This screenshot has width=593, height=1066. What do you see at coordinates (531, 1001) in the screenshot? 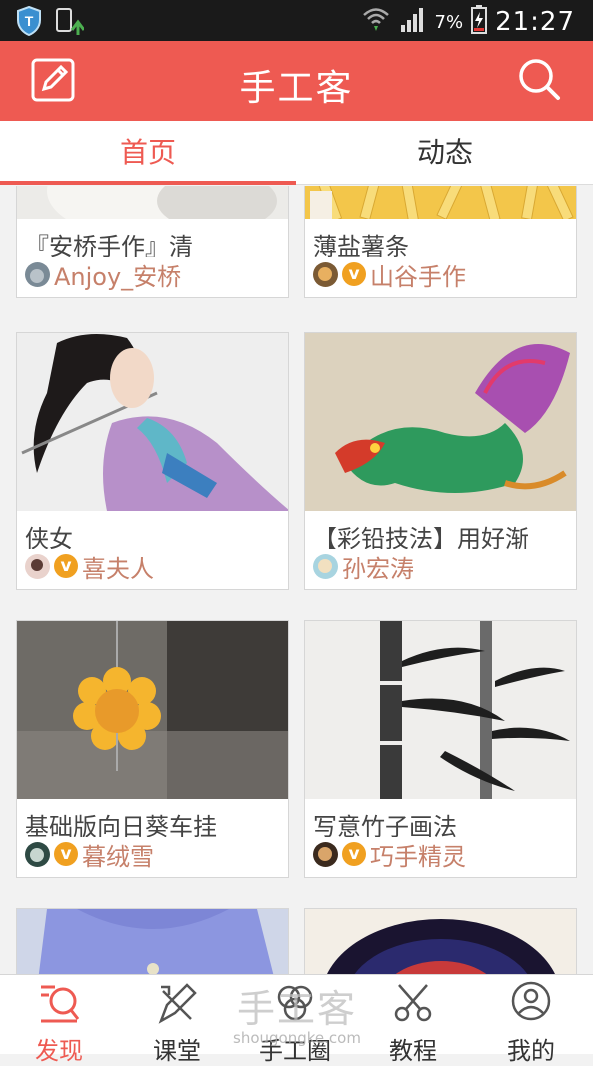
I see `profile-icon` at bounding box center [531, 1001].